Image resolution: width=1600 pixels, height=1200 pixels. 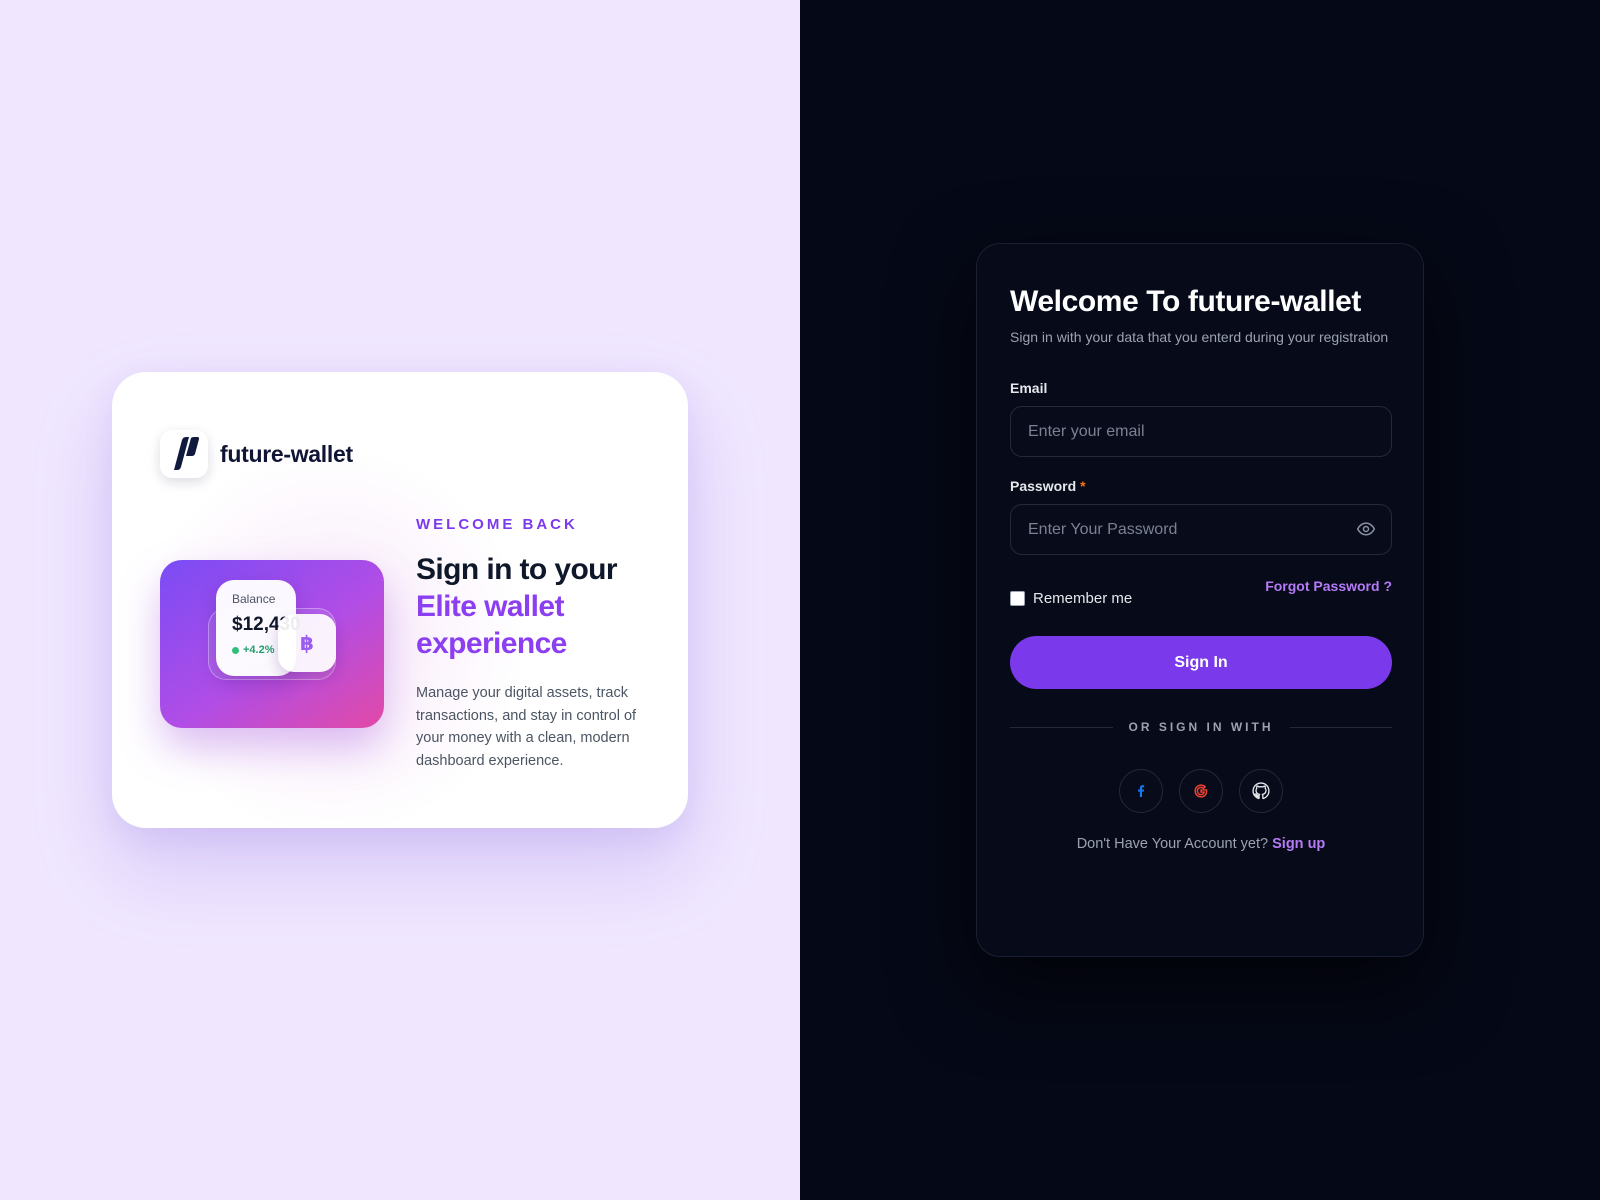 I want to click on login-title: Welcome To future-wallet, so click(x=1186, y=301).